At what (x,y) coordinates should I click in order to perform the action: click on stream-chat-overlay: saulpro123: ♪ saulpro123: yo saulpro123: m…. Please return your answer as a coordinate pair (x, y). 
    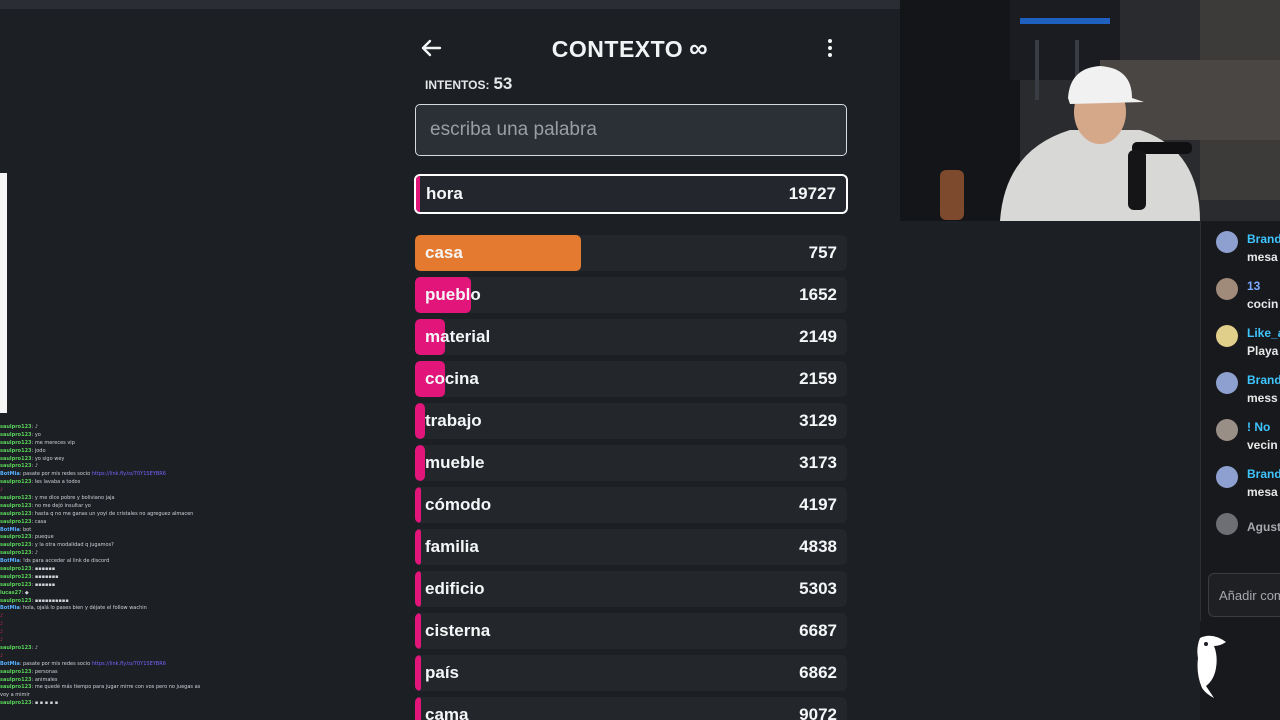
    Looking at the image, I should click on (100, 572).